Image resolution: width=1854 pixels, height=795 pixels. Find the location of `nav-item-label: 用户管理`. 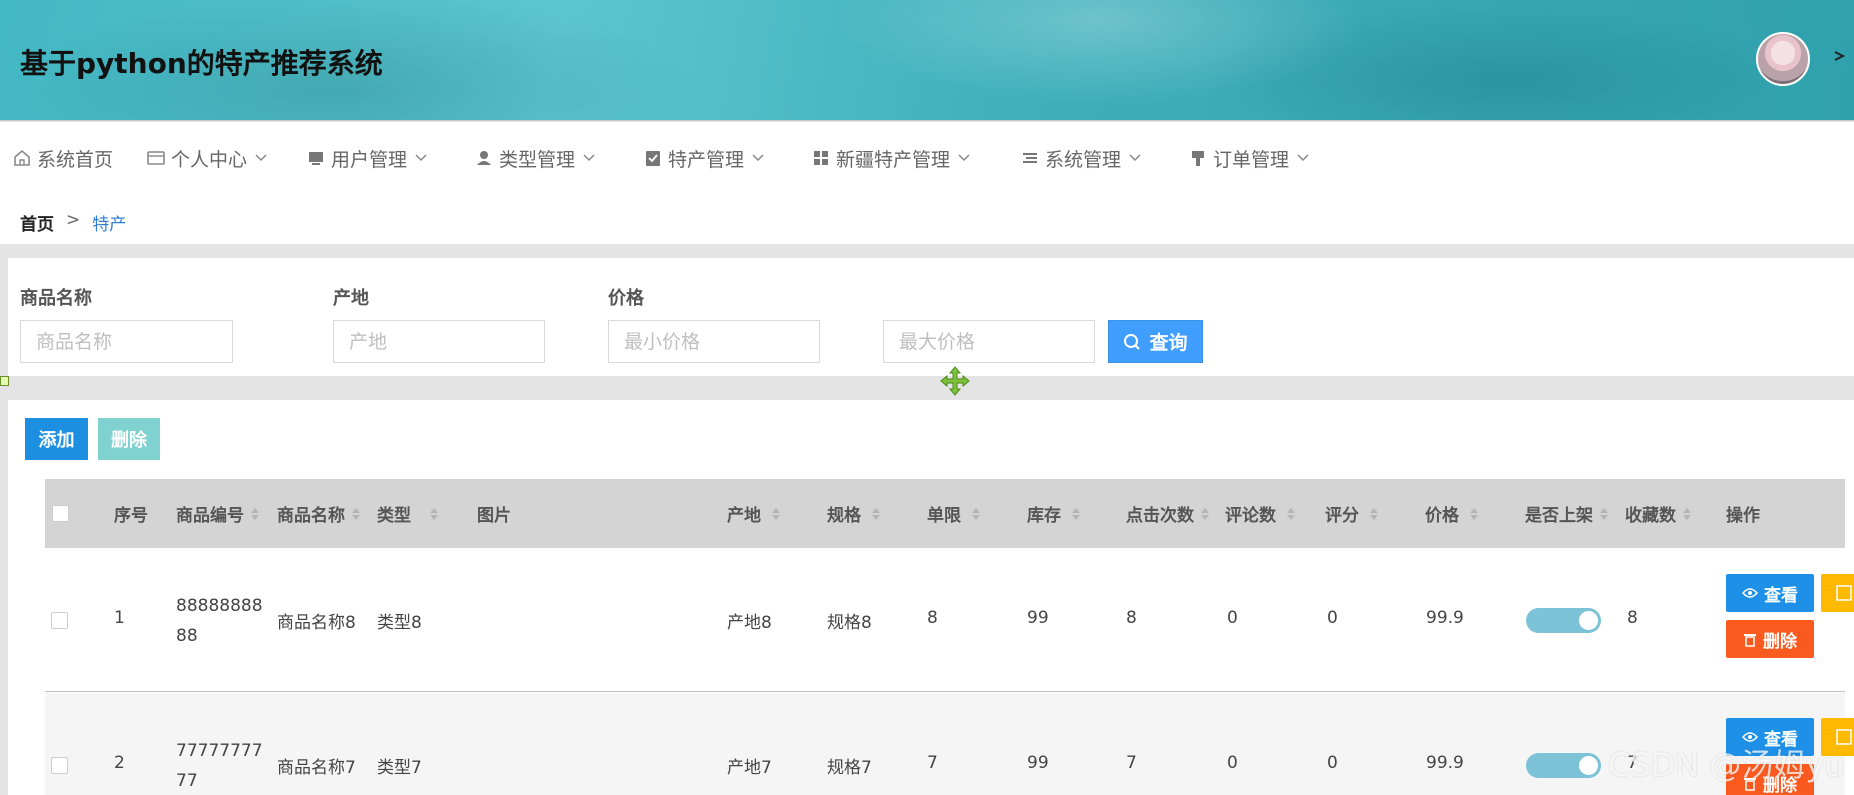

nav-item-label: 用户管理 is located at coordinates (369, 159).